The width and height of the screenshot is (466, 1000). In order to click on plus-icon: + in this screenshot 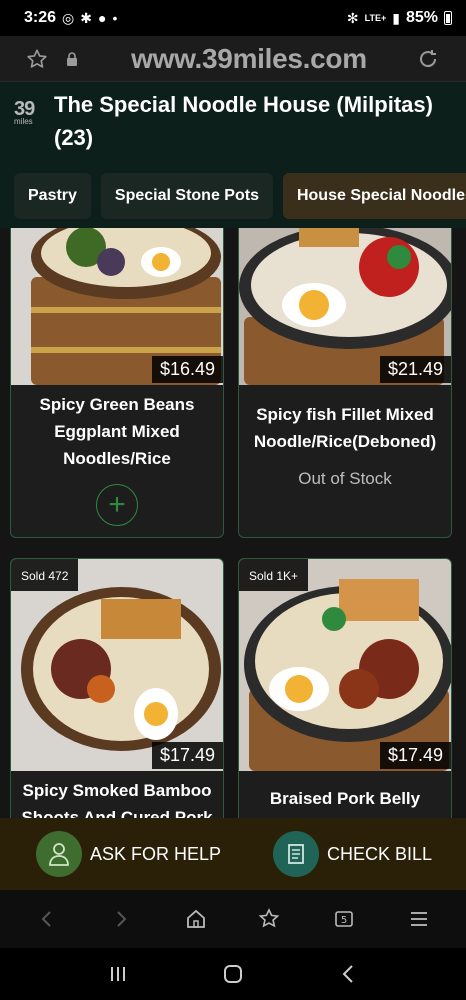, I will do `click(117, 504)`.